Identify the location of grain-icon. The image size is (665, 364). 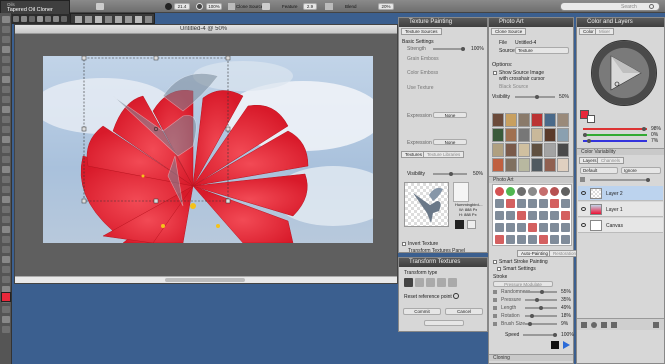
(329, 6).